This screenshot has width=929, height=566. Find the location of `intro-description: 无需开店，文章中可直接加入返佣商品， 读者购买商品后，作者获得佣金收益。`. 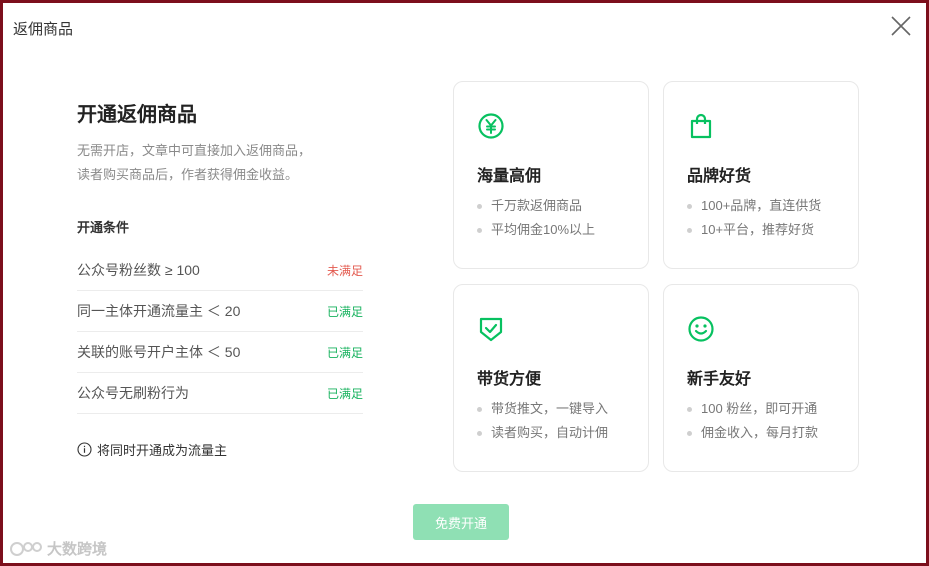

intro-description: 无需开店，文章中可直接加入返佣商品， 读者购买商品后，作者获得佣金收益。 is located at coordinates (220, 163).